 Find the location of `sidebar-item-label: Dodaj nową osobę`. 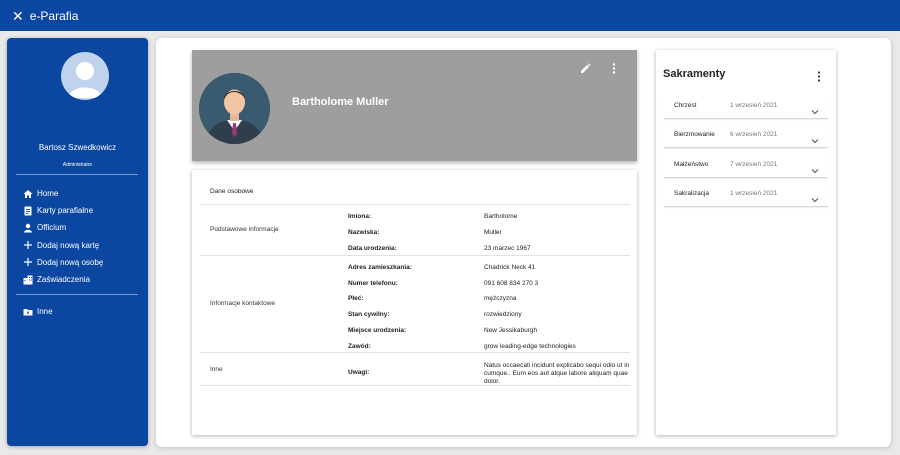

sidebar-item-label: Dodaj nową osobę is located at coordinates (70, 262).